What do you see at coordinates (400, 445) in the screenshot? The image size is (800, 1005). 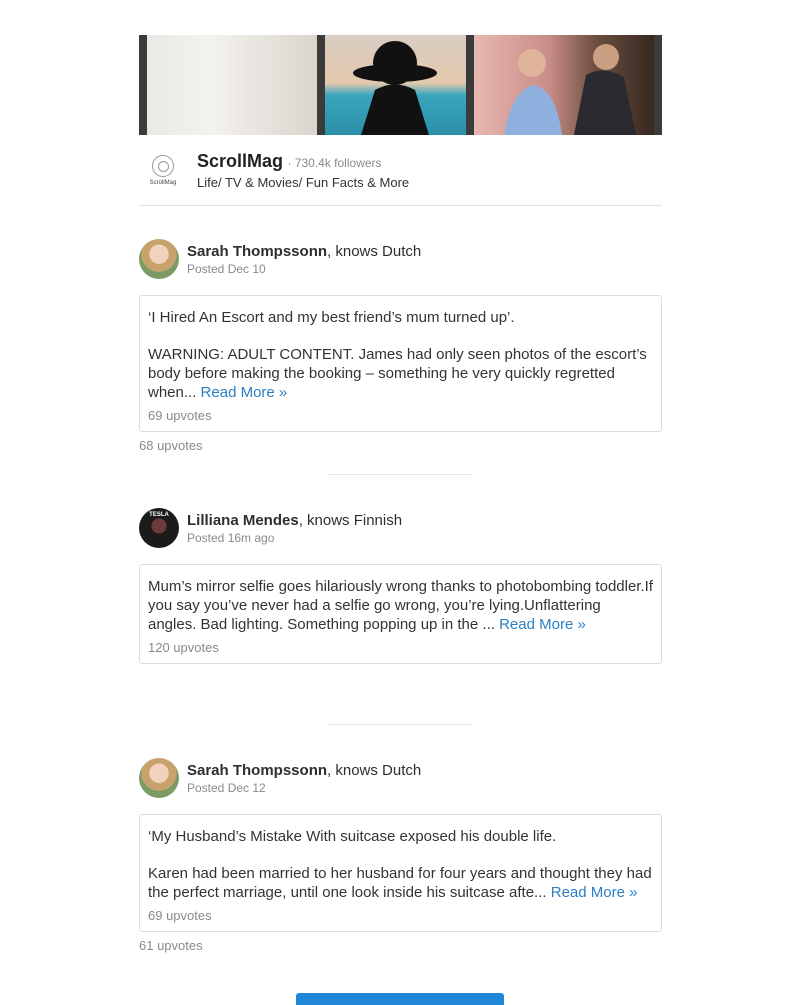 I see `post-upvotes: 68 upvotes` at bounding box center [400, 445].